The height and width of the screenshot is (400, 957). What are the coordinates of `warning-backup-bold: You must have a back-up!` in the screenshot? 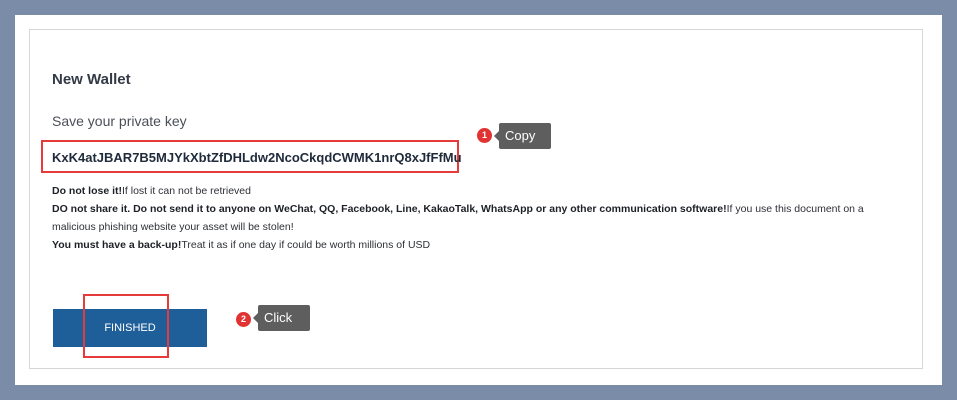 It's located at (117, 245).